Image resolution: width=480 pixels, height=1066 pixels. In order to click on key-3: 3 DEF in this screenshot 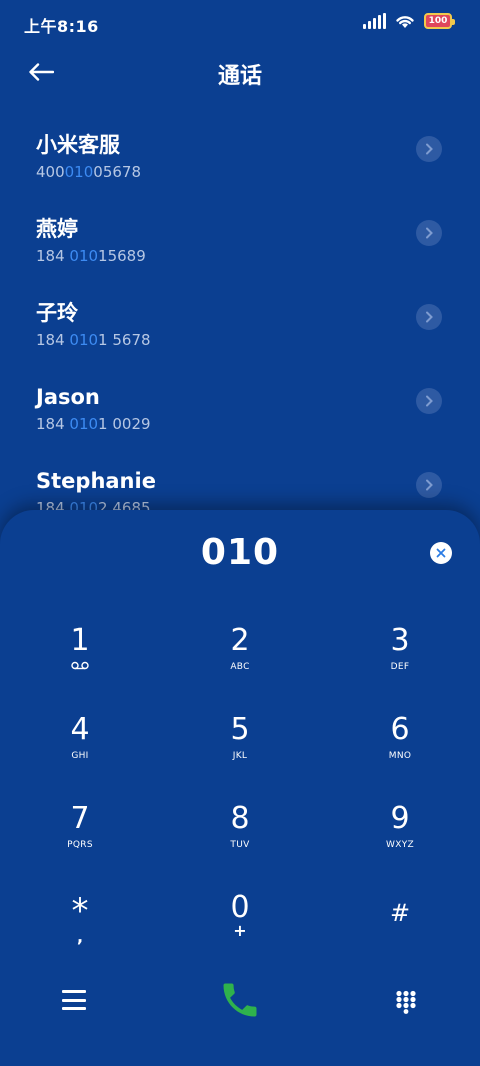, I will do `click(400, 664)`.